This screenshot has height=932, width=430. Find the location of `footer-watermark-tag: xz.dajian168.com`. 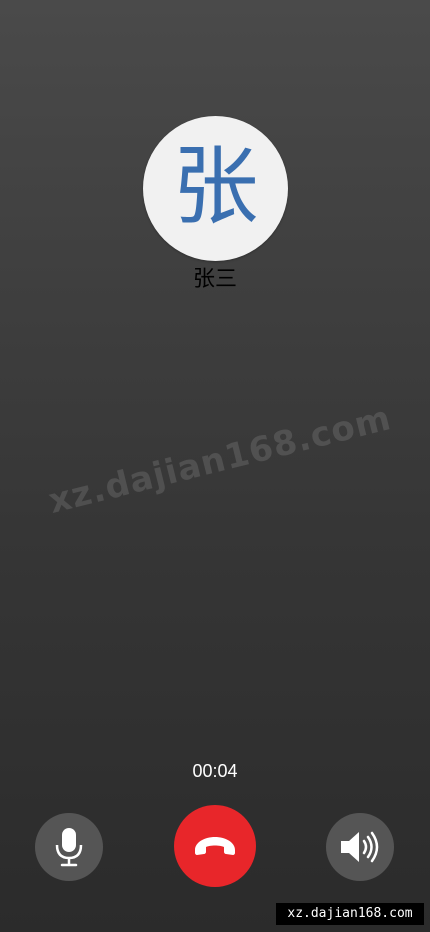

footer-watermark-tag: xz.dajian168.com is located at coordinates (350, 914).